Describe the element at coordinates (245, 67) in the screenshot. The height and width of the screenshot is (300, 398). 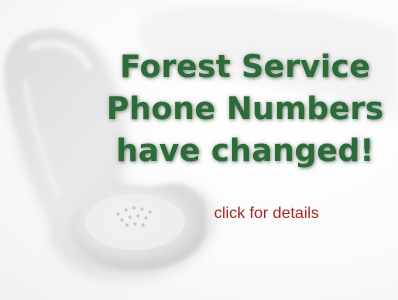
I see `headline-line-1: Forest Service` at that location.